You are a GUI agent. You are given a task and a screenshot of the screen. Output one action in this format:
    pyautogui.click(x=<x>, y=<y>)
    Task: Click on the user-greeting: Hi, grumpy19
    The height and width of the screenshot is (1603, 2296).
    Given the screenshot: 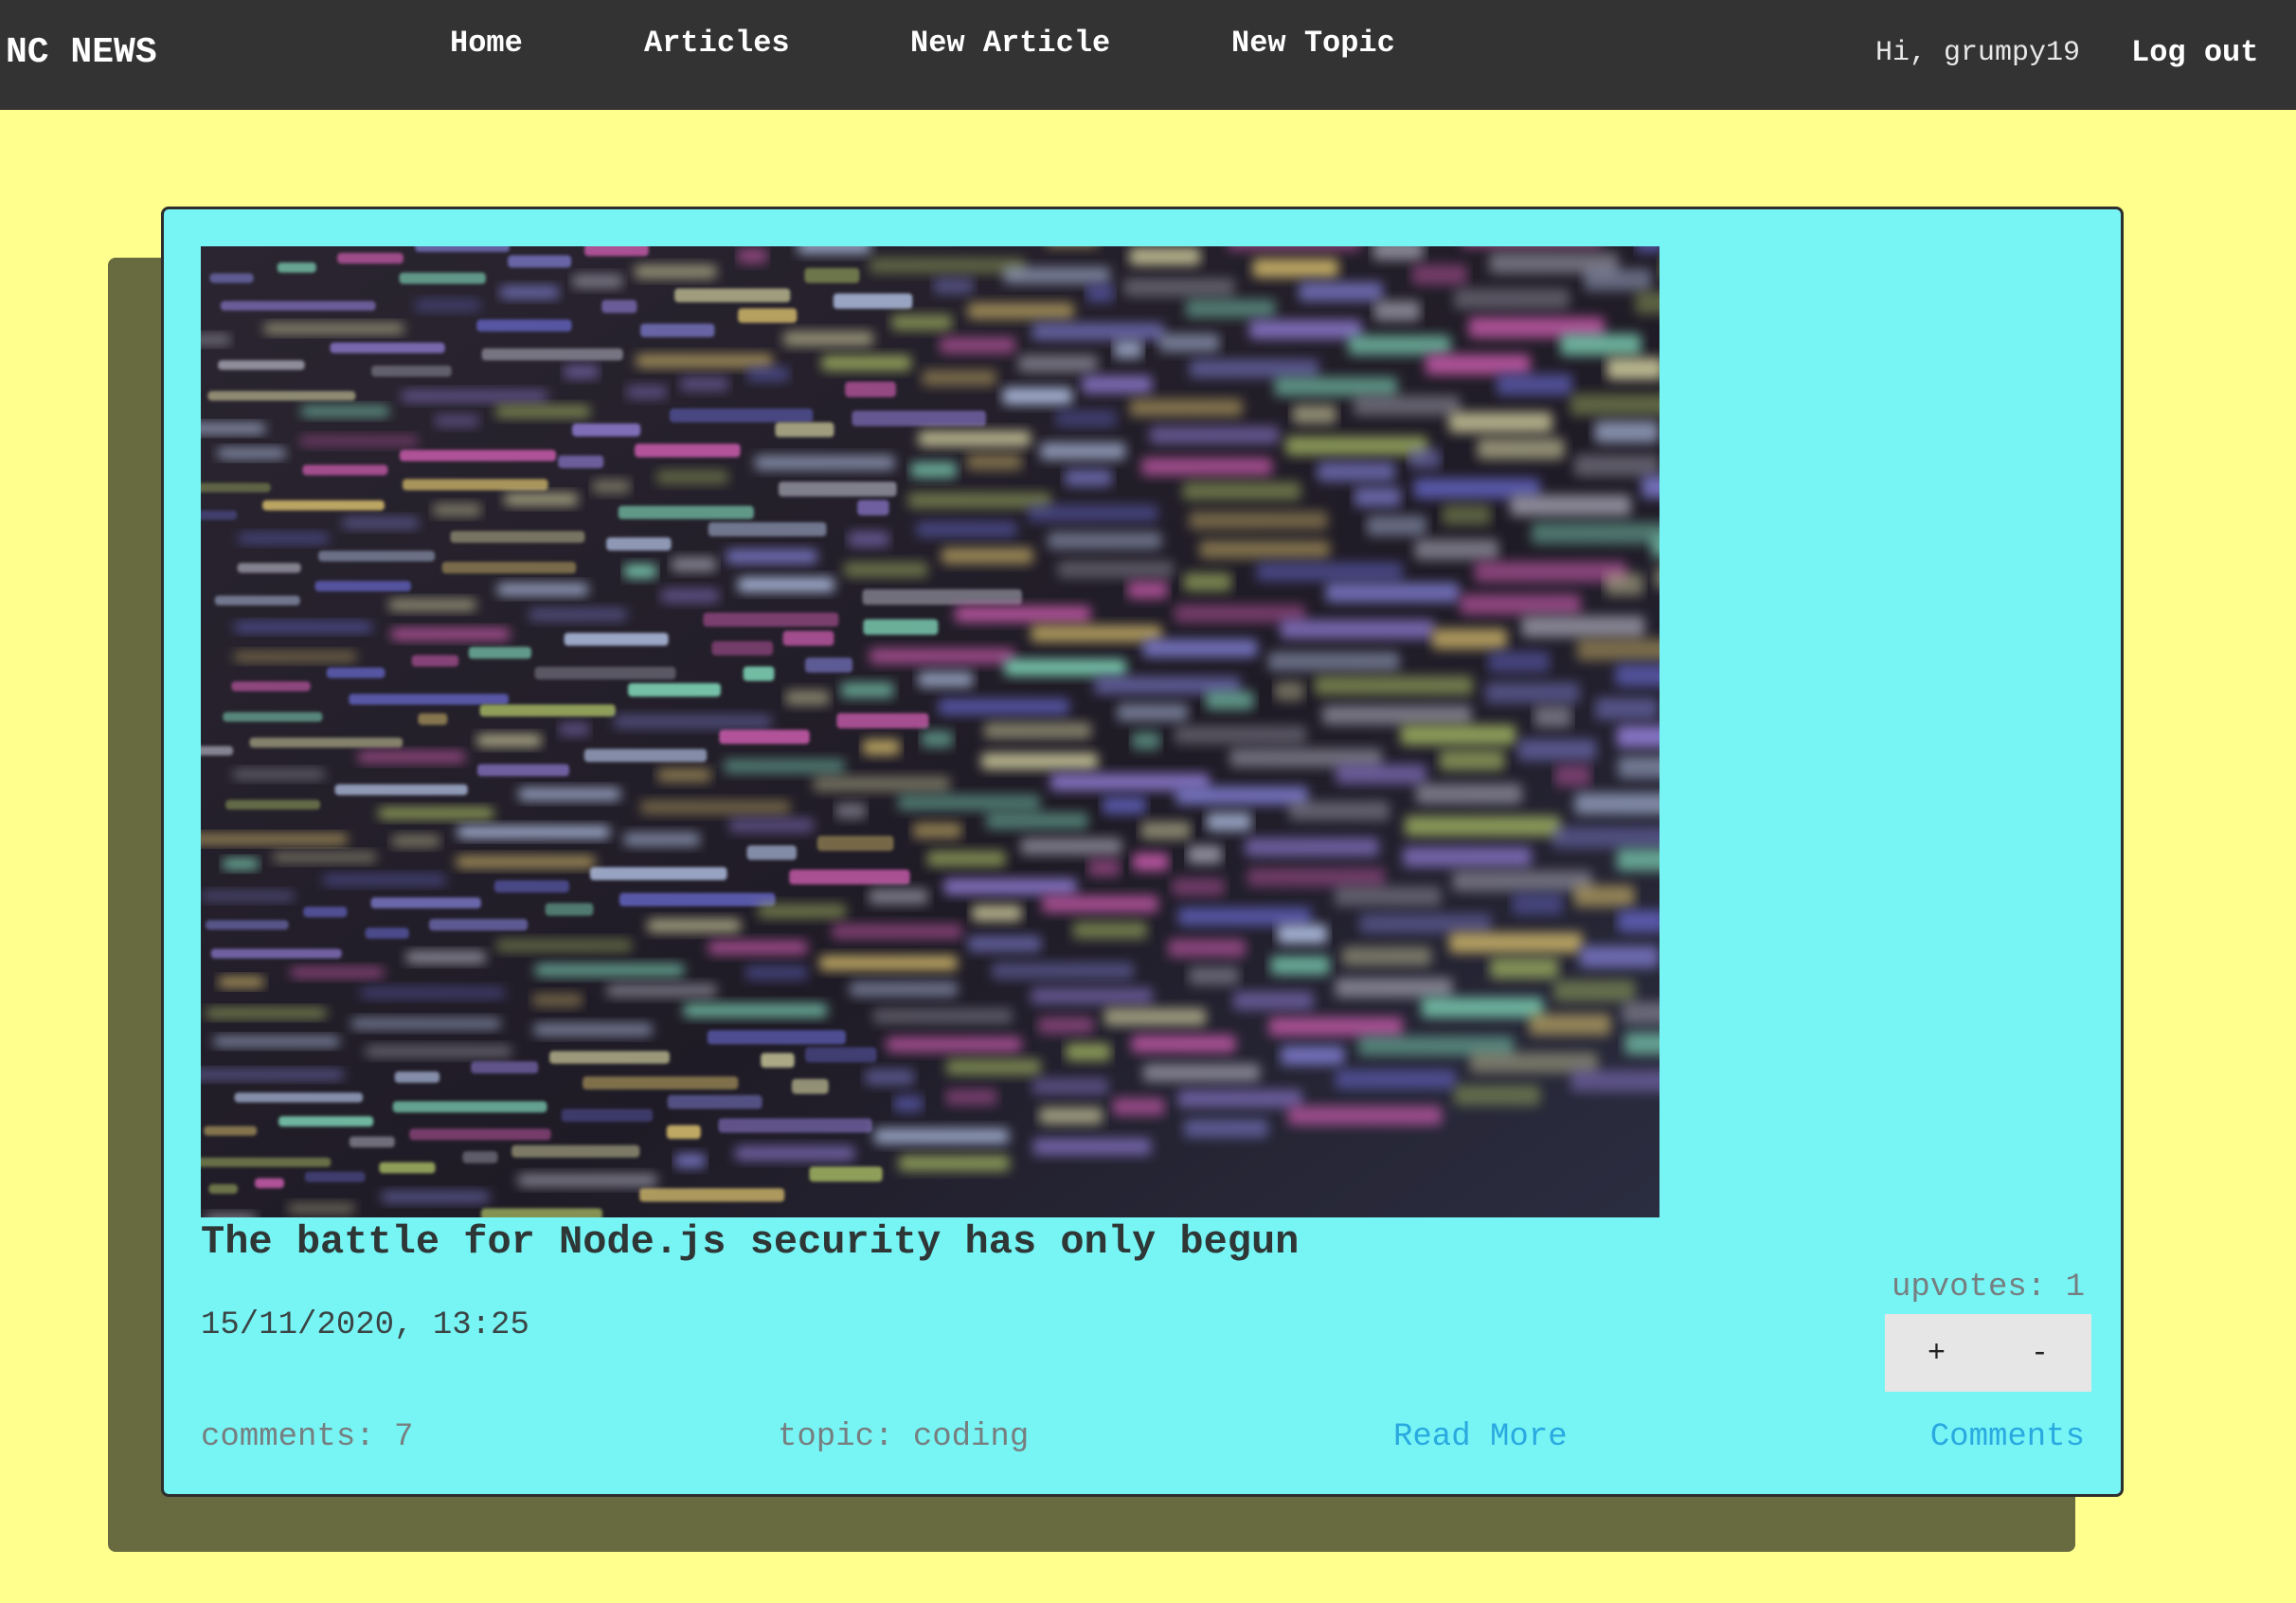 What is the action you would take?
    pyautogui.click(x=1978, y=53)
    